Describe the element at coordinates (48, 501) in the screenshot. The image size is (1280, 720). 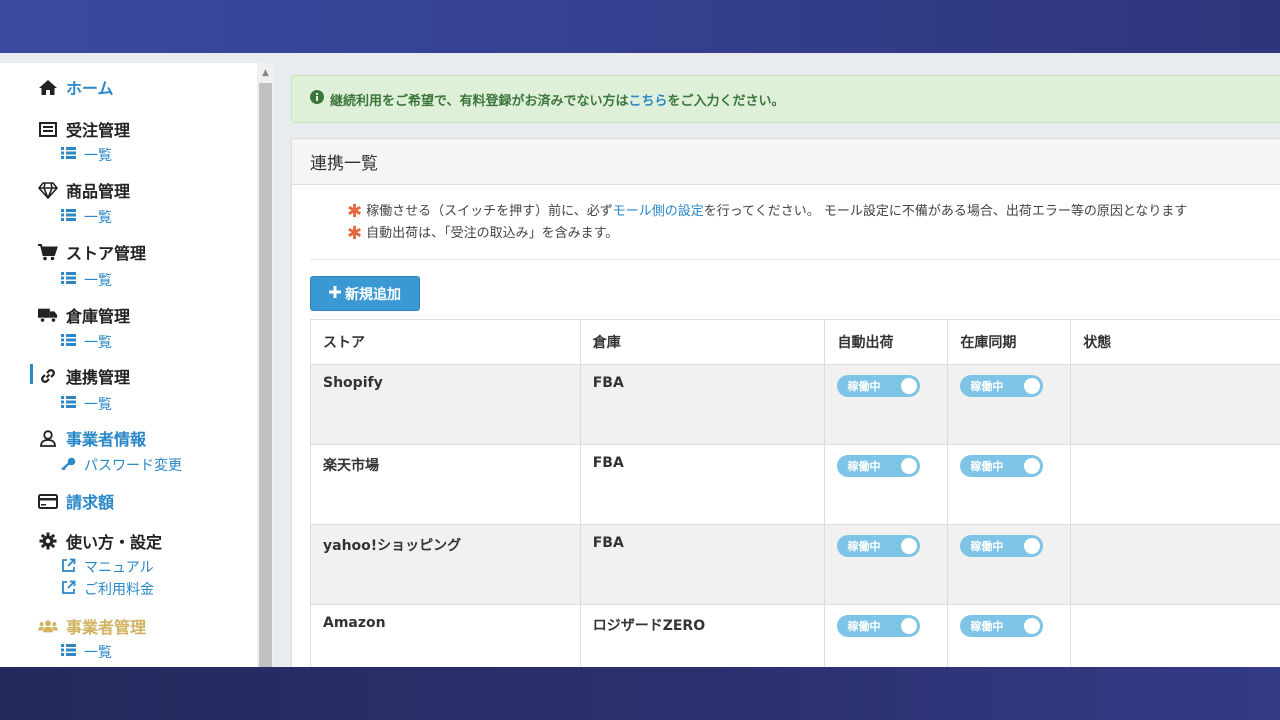
I see `credit-card-icon` at that location.